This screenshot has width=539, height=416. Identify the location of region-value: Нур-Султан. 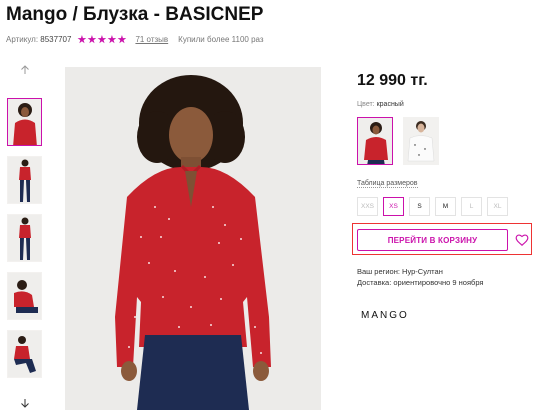
(422, 271).